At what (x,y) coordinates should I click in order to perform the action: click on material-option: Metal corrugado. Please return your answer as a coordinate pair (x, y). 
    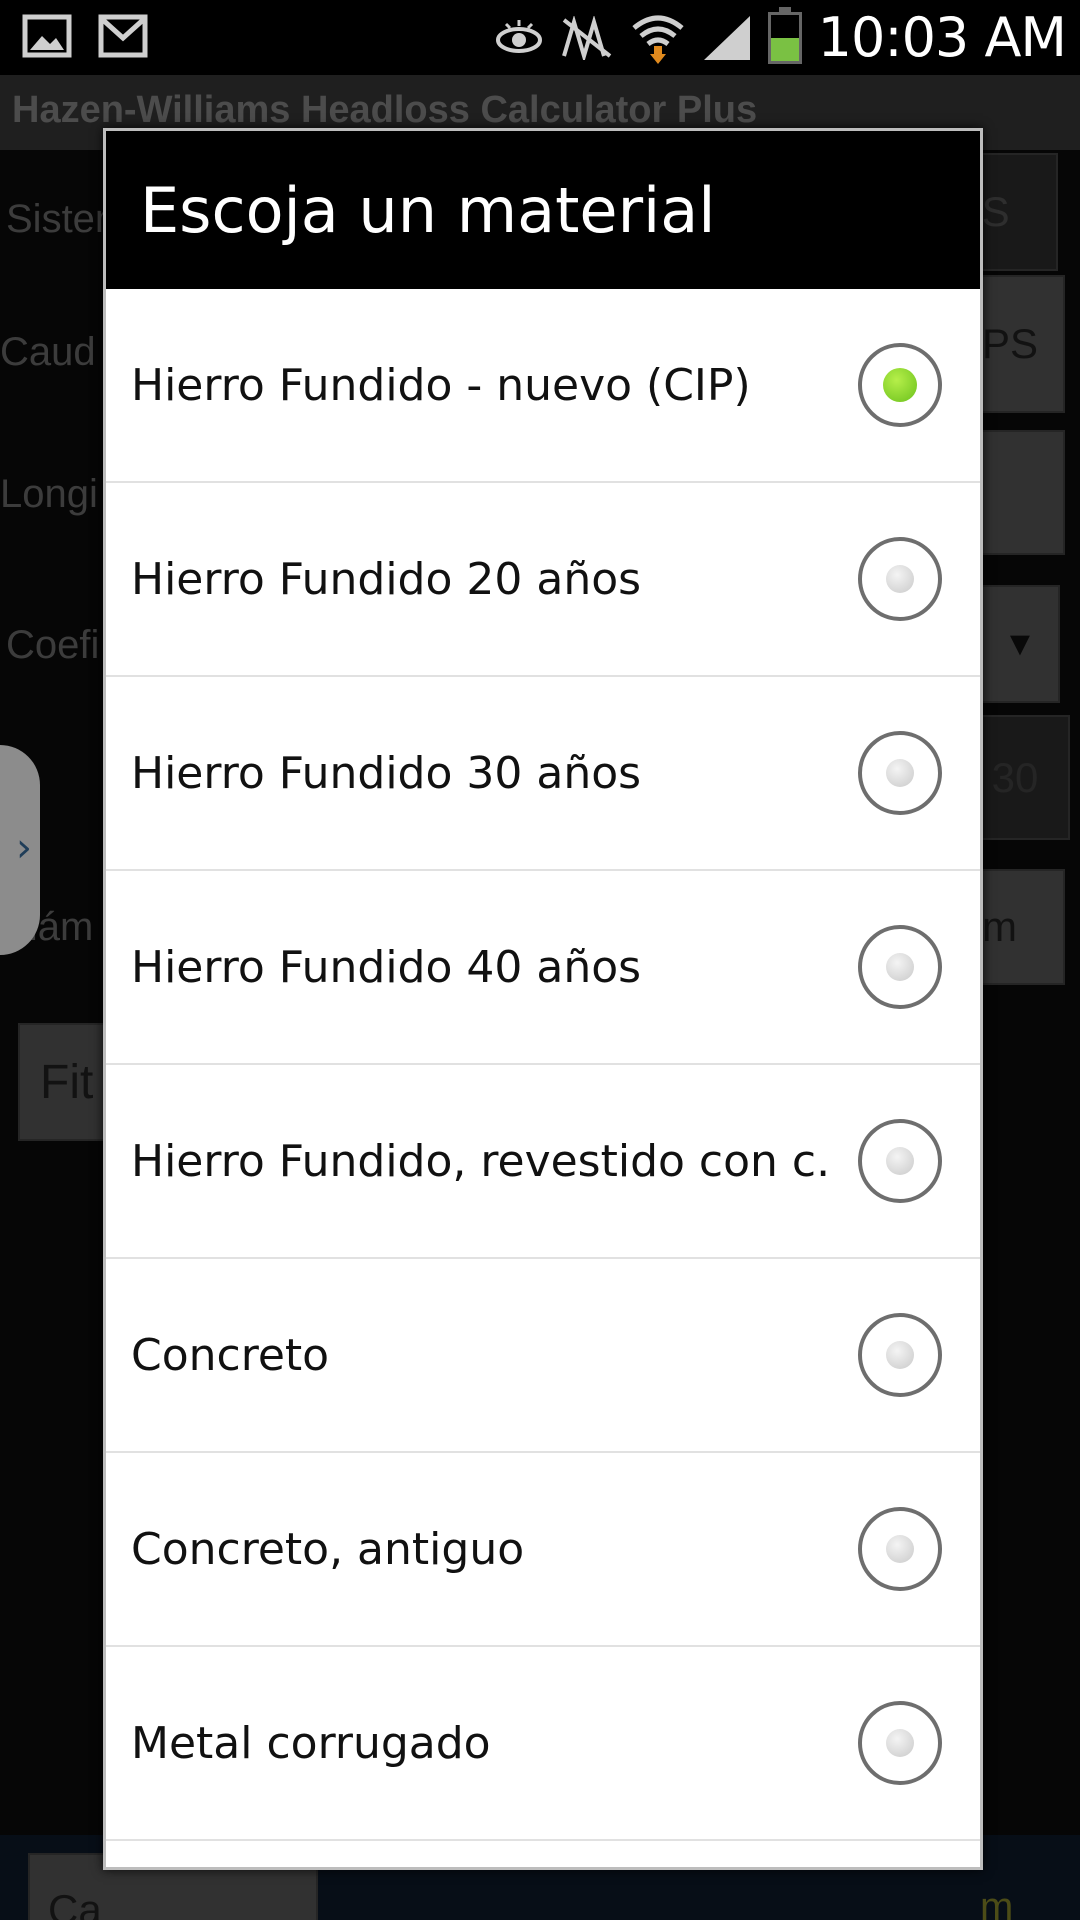
    Looking at the image, I should click on (543, 1744).